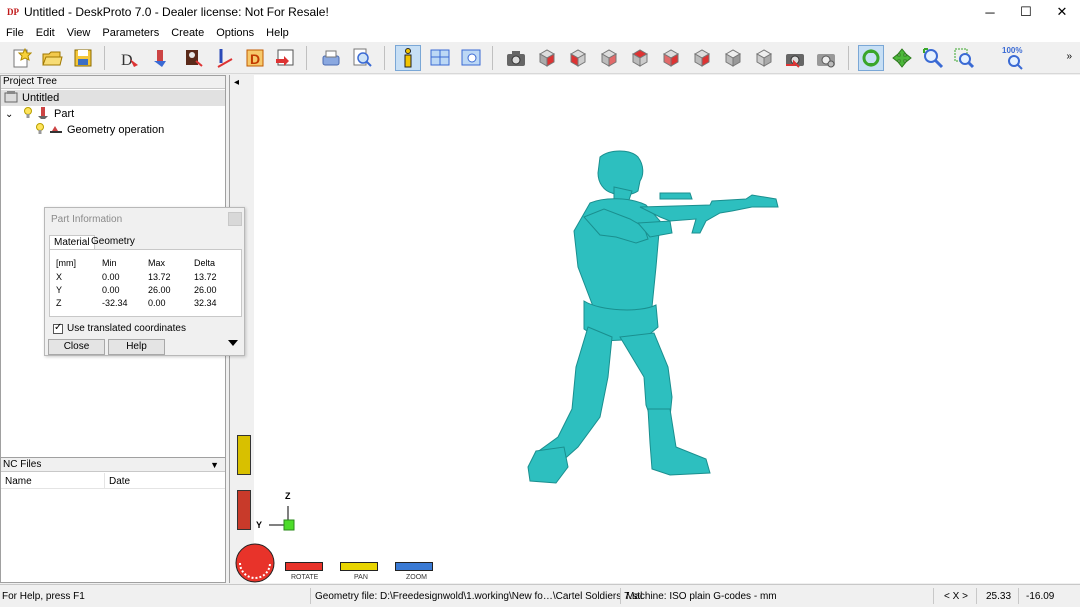 This screenshot has height=607, width=1080. Describe the element at coordinates (136, 347) in the screenshot. I see `help-button: Help` at that location.